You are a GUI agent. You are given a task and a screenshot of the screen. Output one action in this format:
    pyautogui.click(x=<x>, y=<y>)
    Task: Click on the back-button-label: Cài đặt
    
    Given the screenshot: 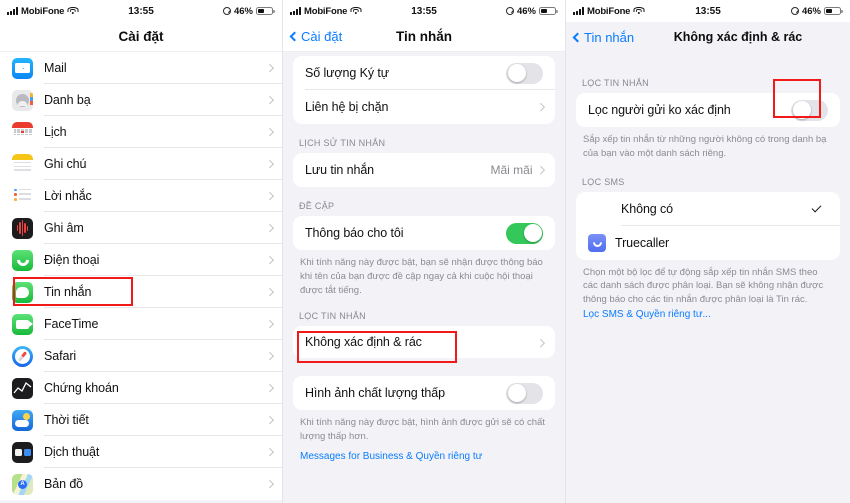 What is the action you would take?
    pyautogui.click(x=322, y=36)
    